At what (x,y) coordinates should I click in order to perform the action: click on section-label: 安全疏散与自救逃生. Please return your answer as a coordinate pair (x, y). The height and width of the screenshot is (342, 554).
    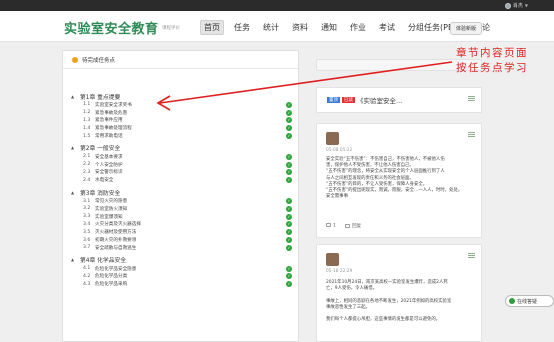
    Looking at the image, I should click on (116, 248).